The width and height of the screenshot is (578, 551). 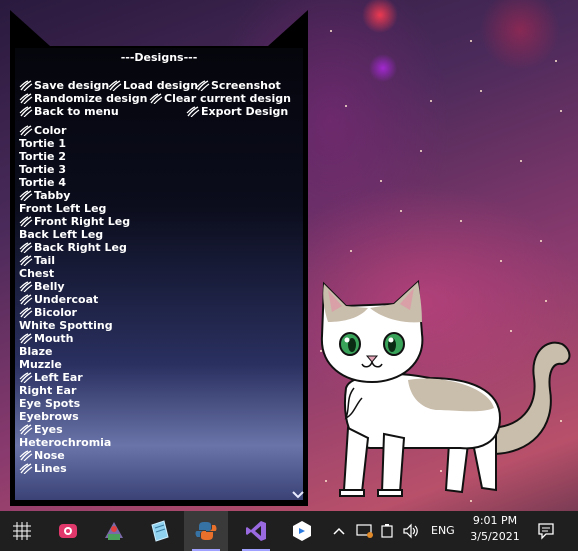 I want to click on design-option-item: Back Right Leg, so click(x=73, y=247).